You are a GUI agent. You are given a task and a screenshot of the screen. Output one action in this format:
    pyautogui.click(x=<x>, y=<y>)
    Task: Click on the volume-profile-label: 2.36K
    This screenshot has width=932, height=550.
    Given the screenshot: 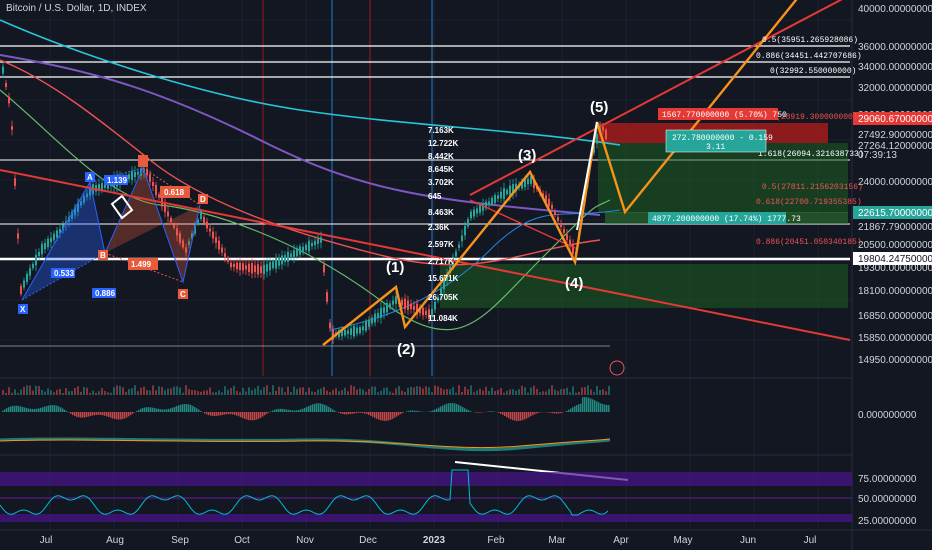 What is the action you would take?
    pyautogui.click(x=439, y=227)
    